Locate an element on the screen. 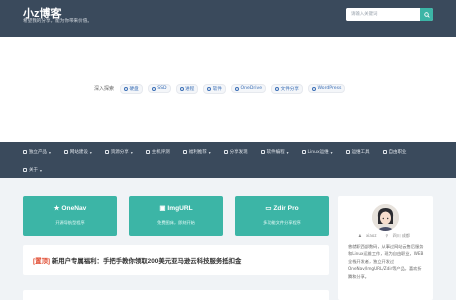  nav-item-label: 运维工具 is located at coordinates (360, 152).